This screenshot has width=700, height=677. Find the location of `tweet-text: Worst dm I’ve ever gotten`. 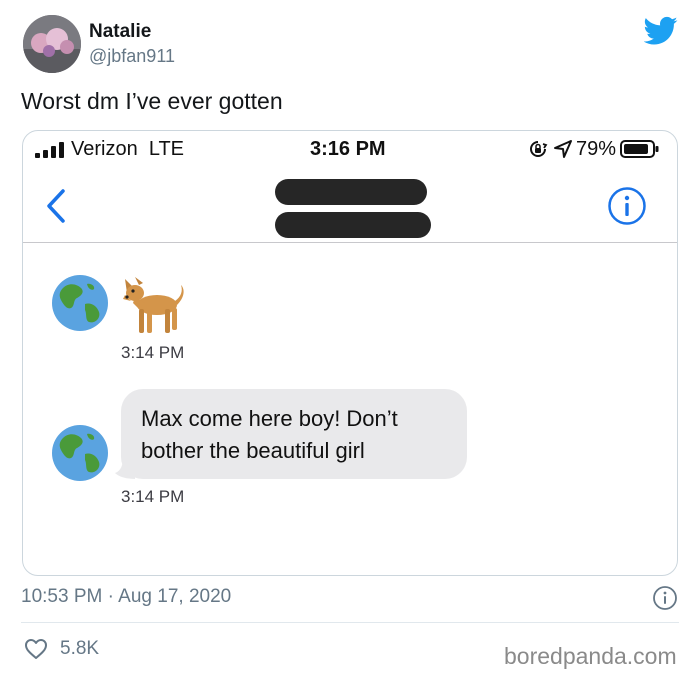

tweet-text: Worst dm I’ve ever gotten is located at coordinates (152, 101).